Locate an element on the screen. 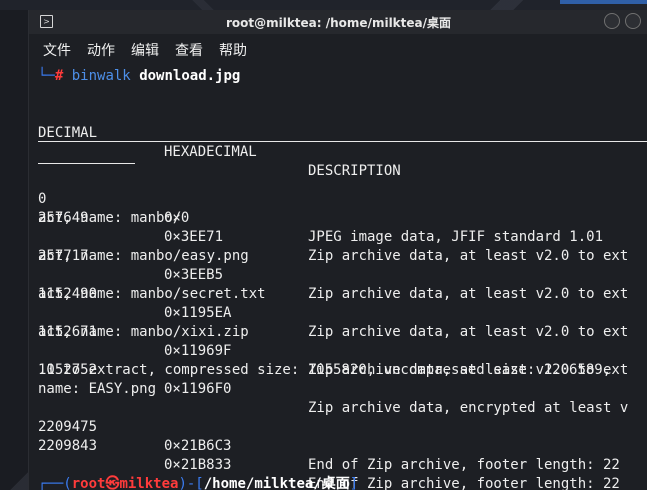 The image size is (647, 490). header-hexadecimal: HEXADECIMAL is located at coordinates (210, 152).